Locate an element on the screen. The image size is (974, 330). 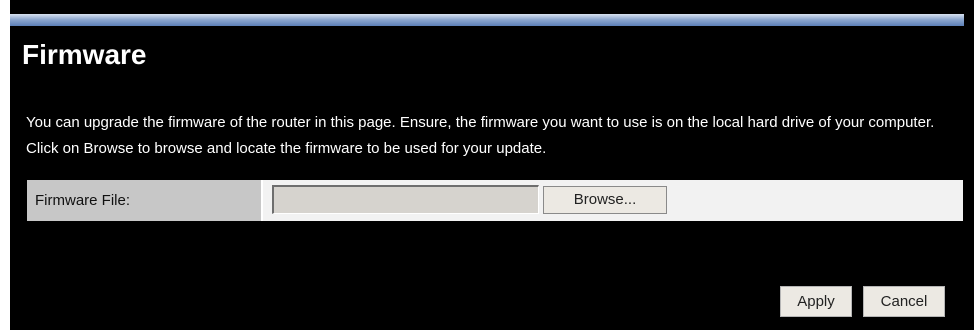
header-bar is located at coordinates (487, 20).